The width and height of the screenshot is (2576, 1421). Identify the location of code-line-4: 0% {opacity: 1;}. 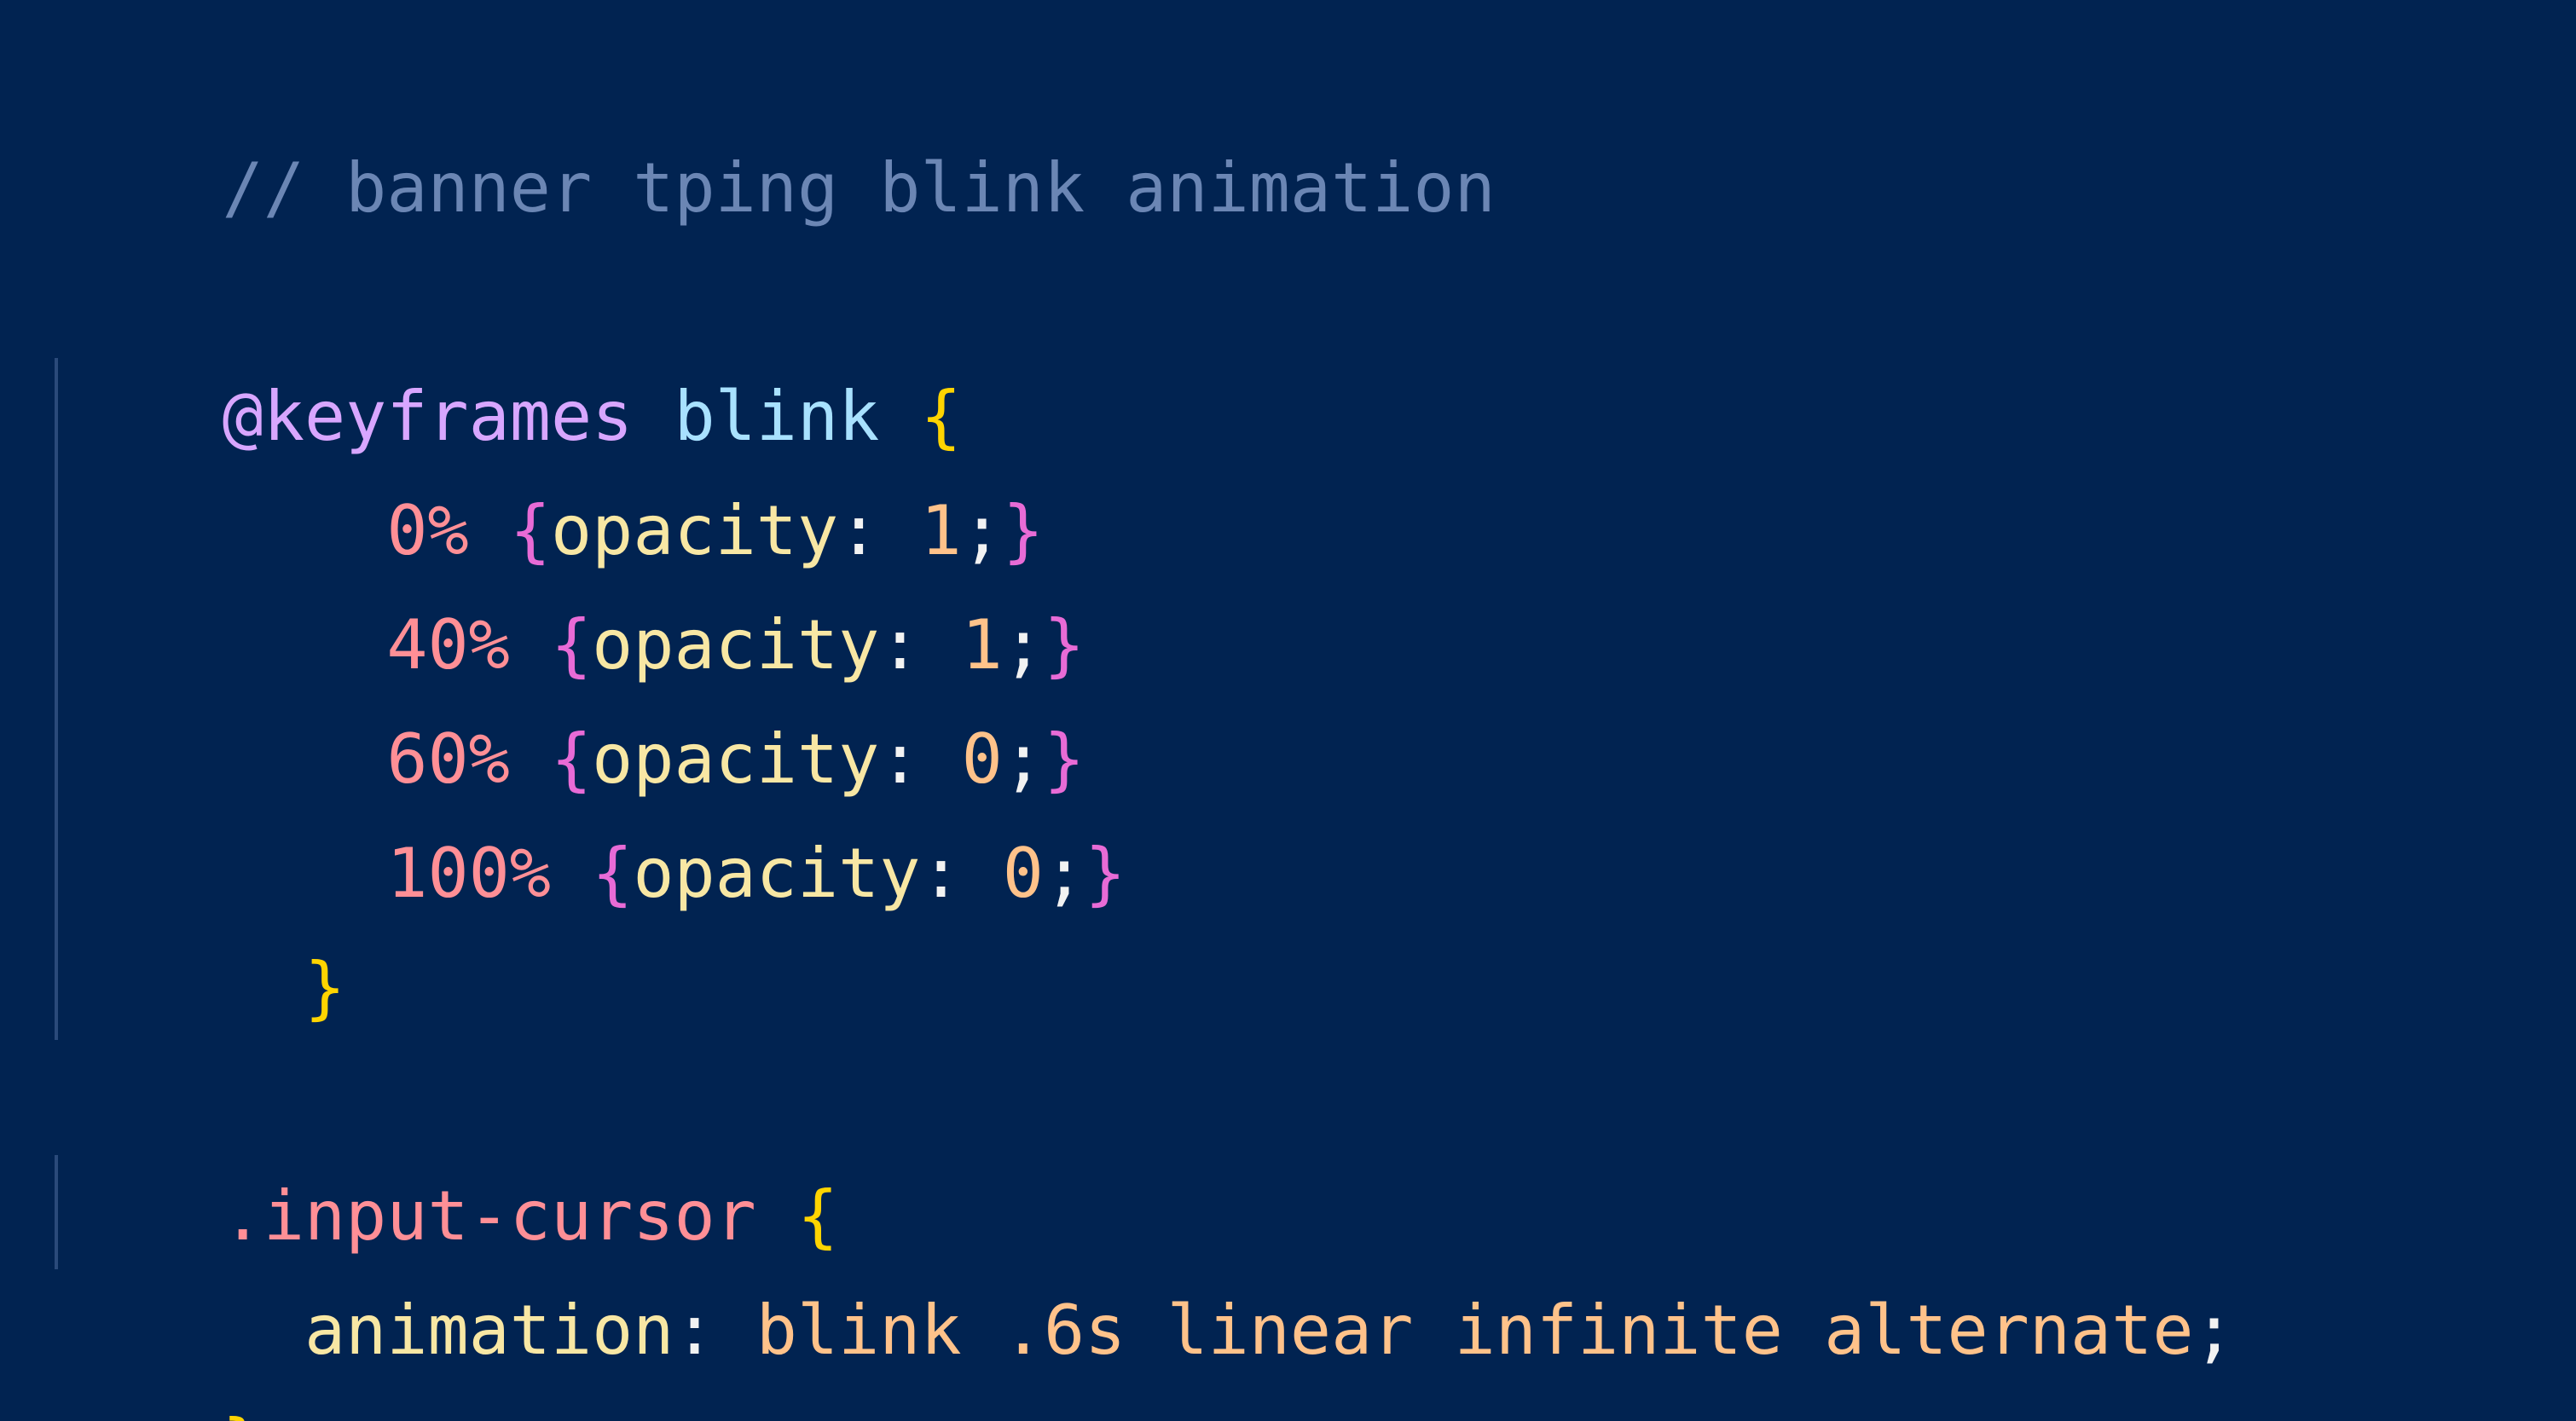
(551, 465).